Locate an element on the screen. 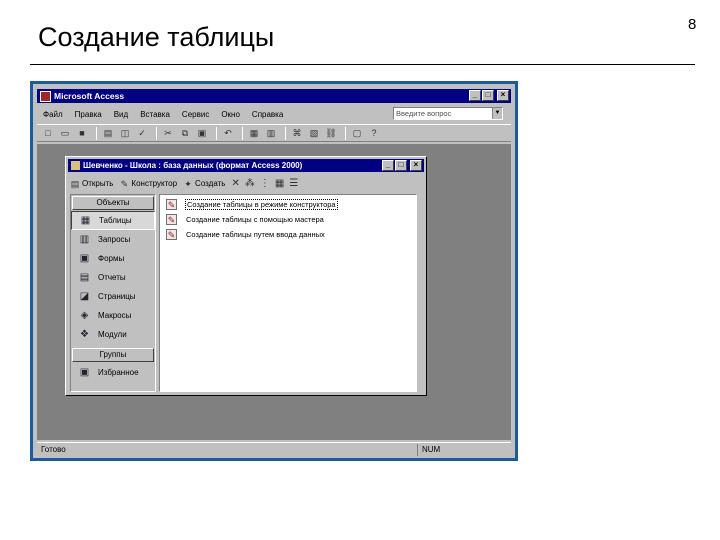 This screenshot has width=720, height=540. wizard-icon: ✎ is located at coordinates (171, 204).